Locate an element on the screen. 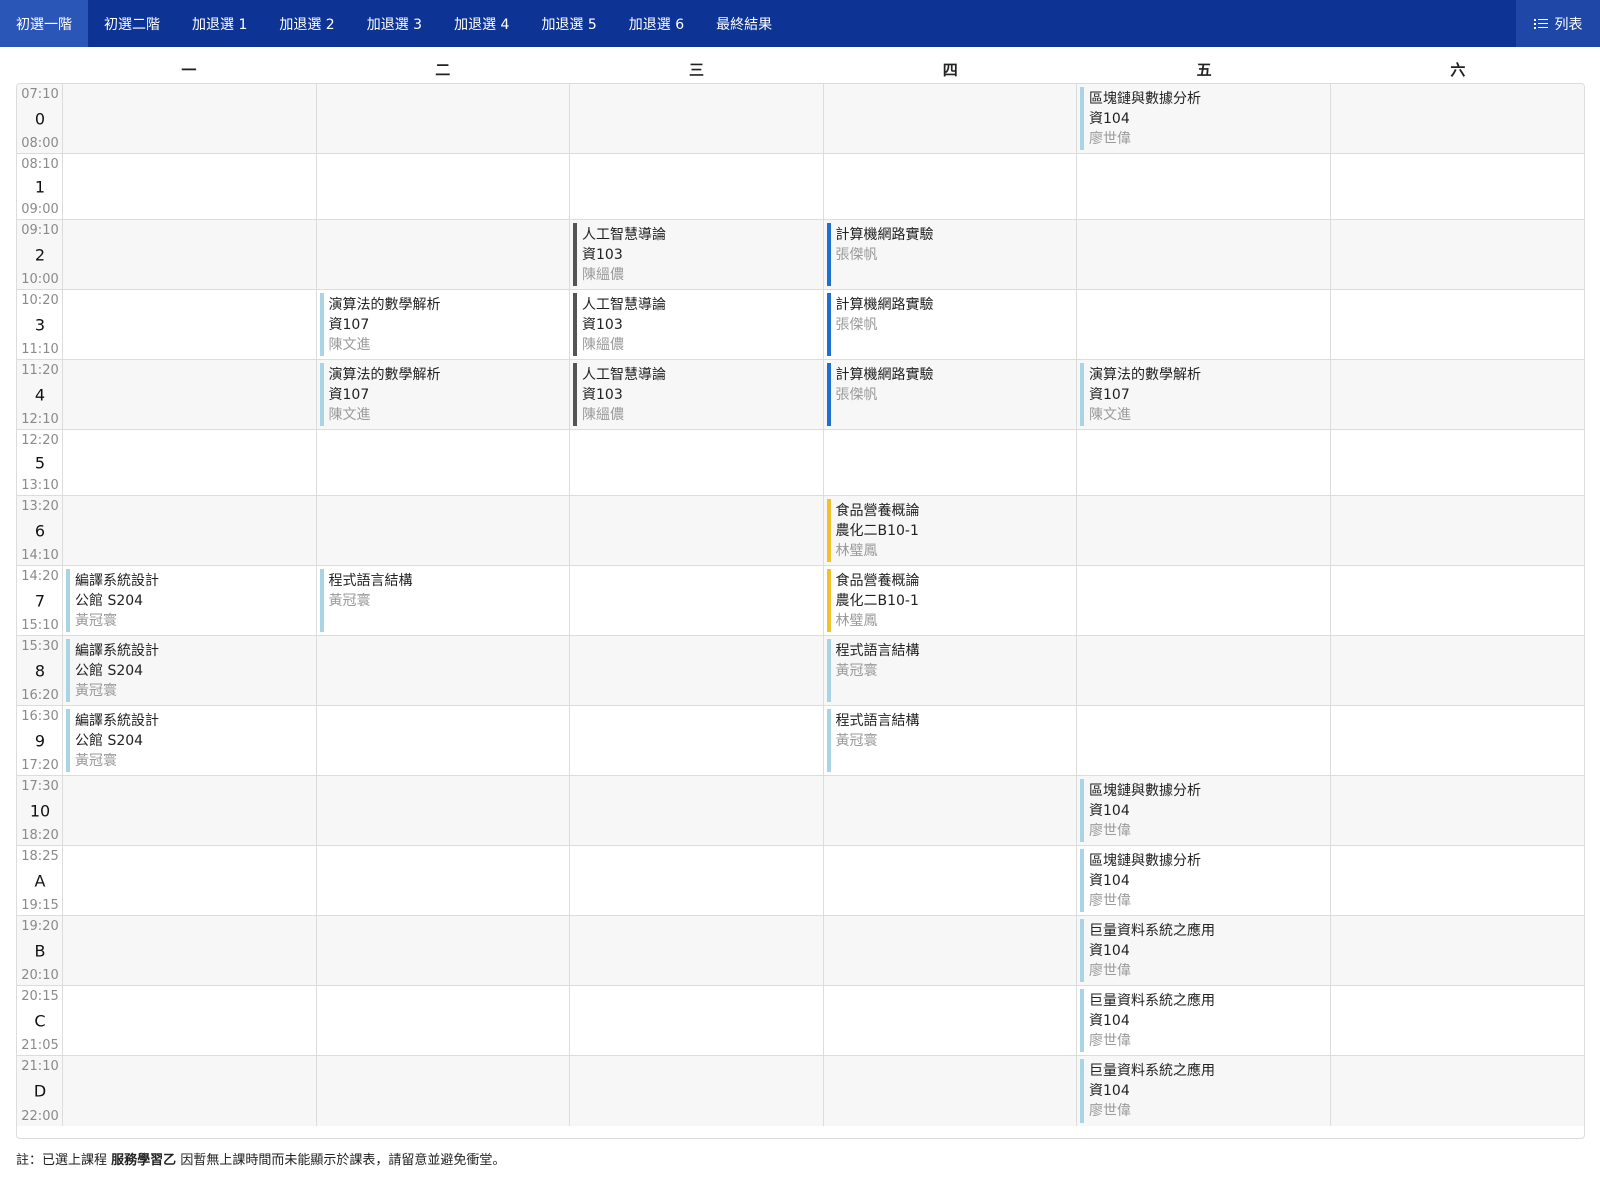  course-name: 人工智慧導論 is located at coordinates (624, 305).